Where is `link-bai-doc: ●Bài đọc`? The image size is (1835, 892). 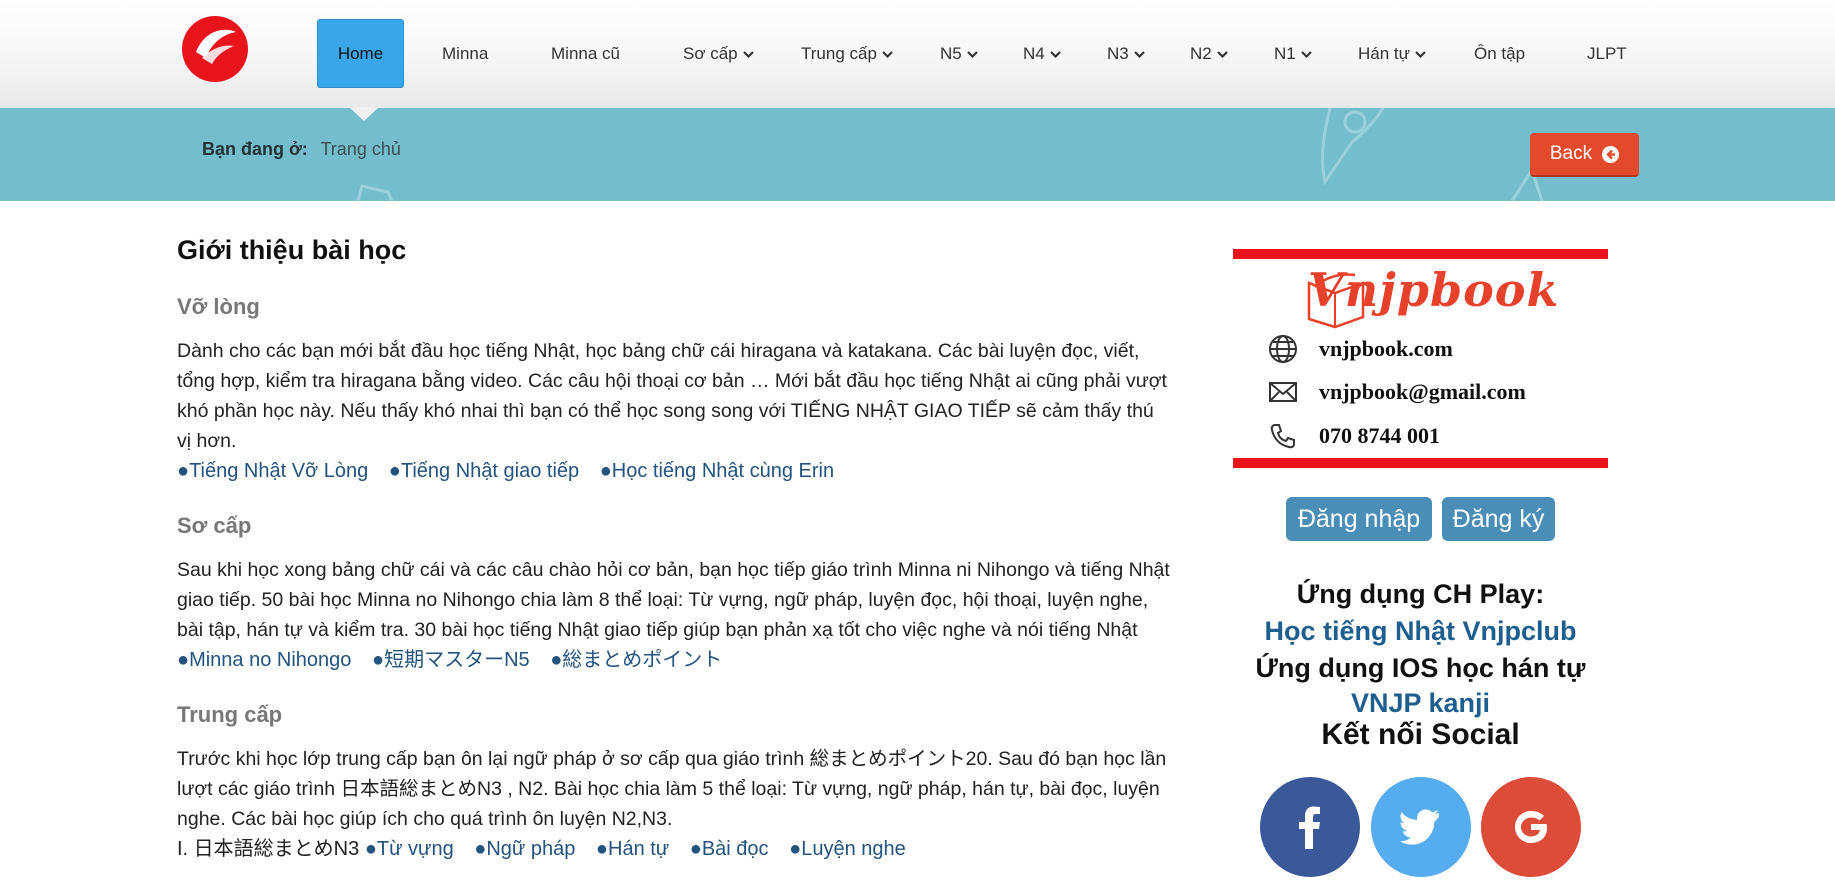 link-bai-doc: ●Bài đọc is located at coordinates (729, 849).